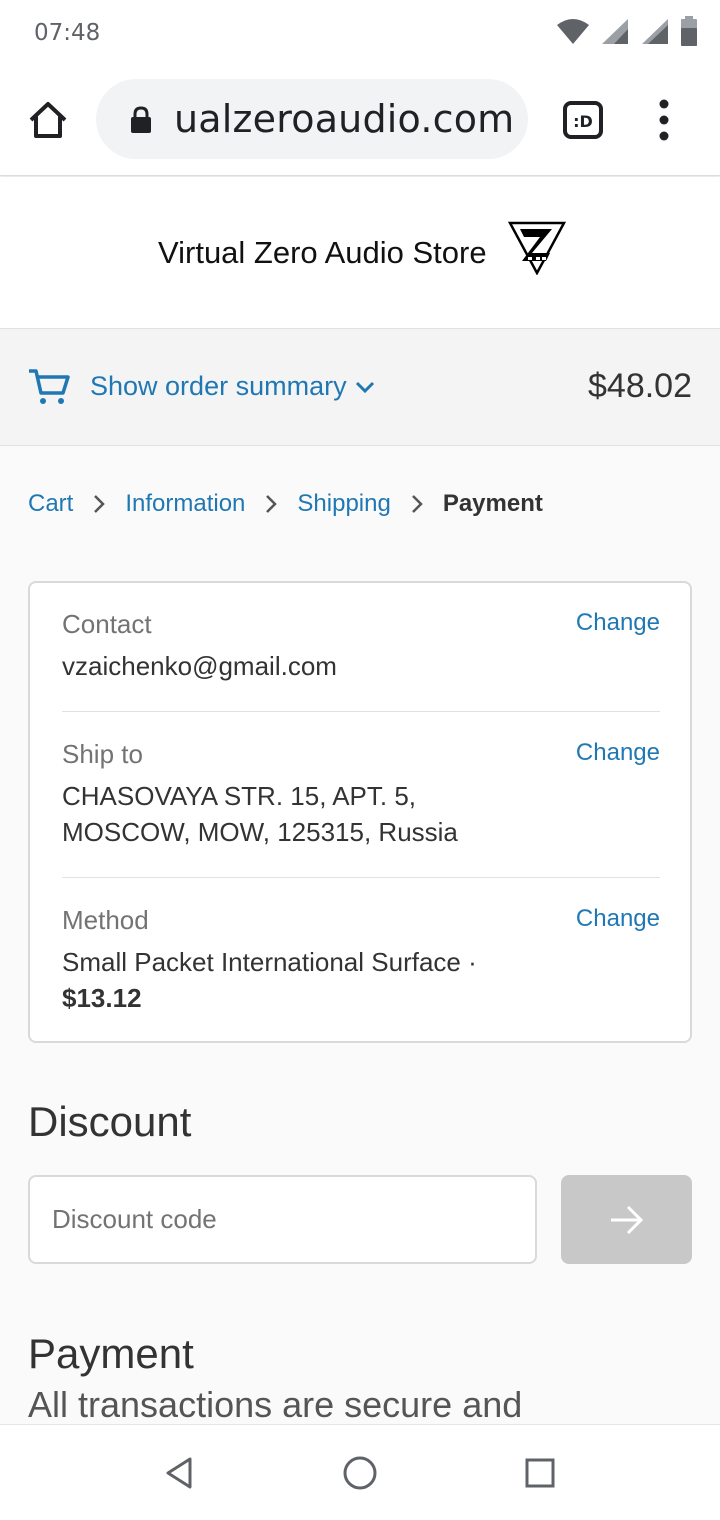  What do you see at coordinates (618, 623) in the screenshot?
I see `change-contact-link: Change` at bounding box center [618, 623].